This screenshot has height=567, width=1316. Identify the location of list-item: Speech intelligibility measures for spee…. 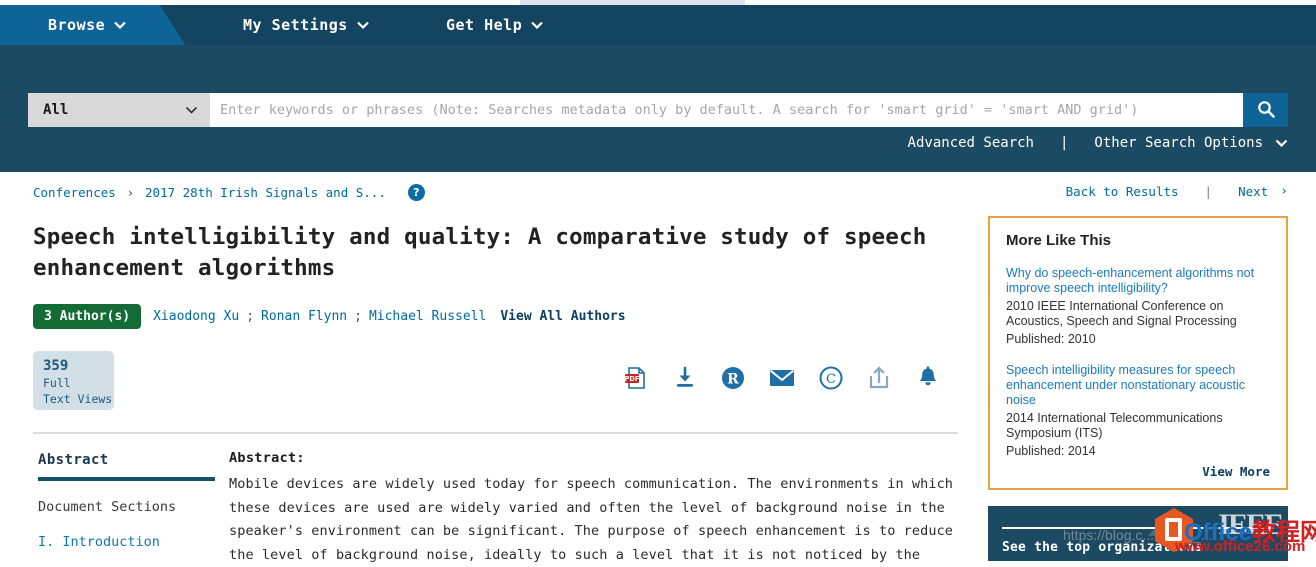
(1138, 410).